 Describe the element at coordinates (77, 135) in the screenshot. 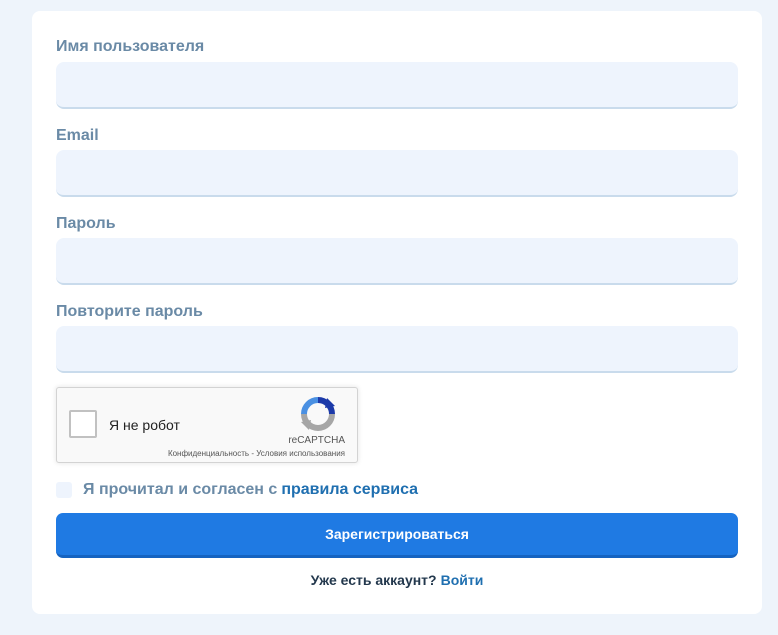

I see `email-label: Email` at that location.